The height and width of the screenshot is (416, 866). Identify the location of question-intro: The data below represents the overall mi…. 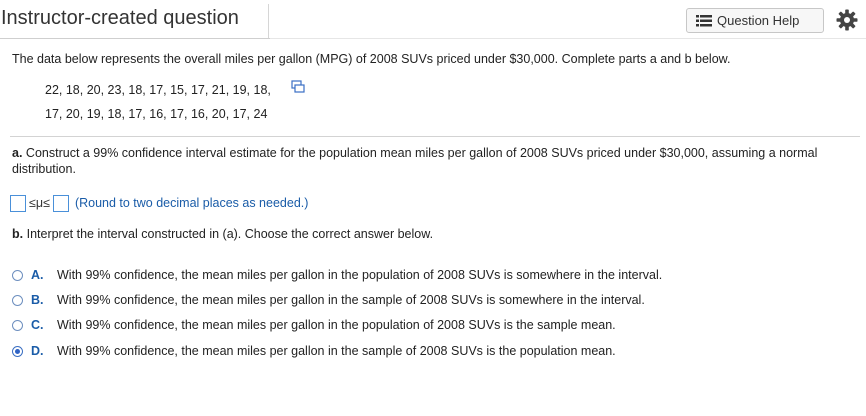
(371, 59).